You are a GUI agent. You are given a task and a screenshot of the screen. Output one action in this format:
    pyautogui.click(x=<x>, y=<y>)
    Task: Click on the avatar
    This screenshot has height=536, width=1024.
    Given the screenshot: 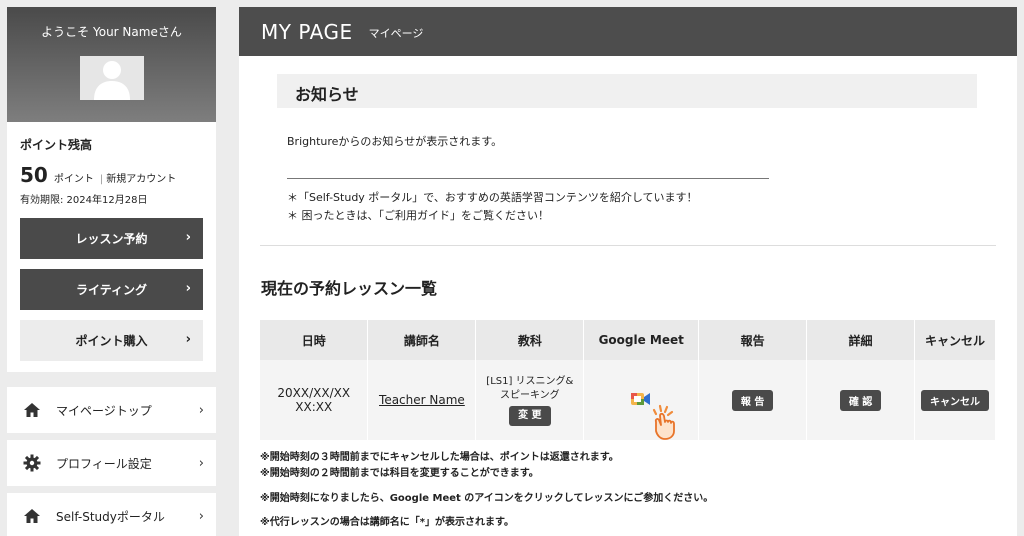 What is the action you would take?
    pyautogui.click(x=111, y=78)
    